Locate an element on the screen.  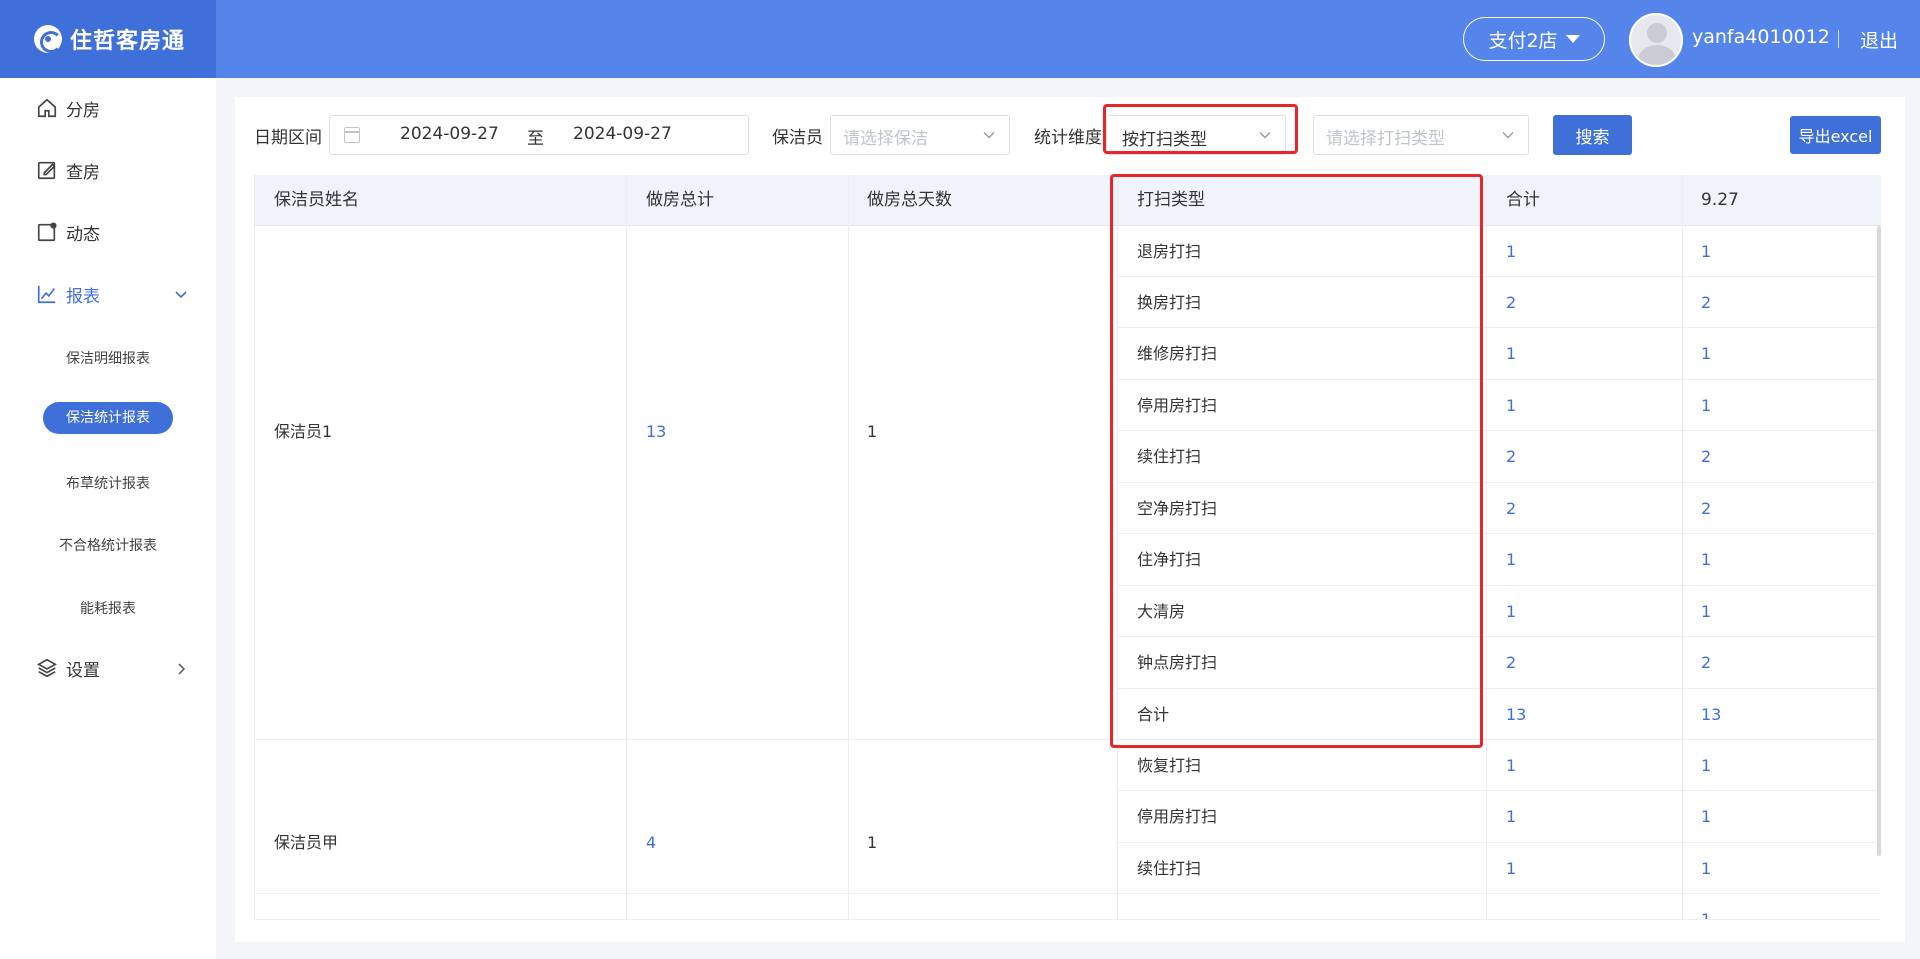
header-total-rooms: 做房总计 is located at coordinates (680, 200).